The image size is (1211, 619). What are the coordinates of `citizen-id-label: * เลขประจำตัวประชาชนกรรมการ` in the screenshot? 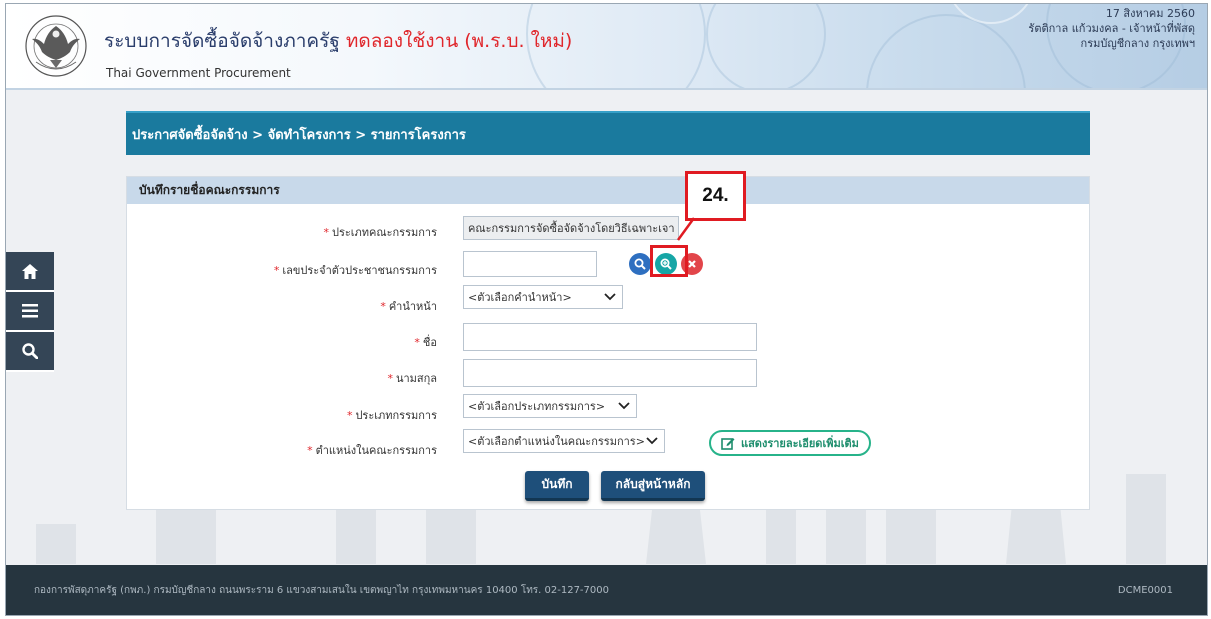 It's located at (355, 270).